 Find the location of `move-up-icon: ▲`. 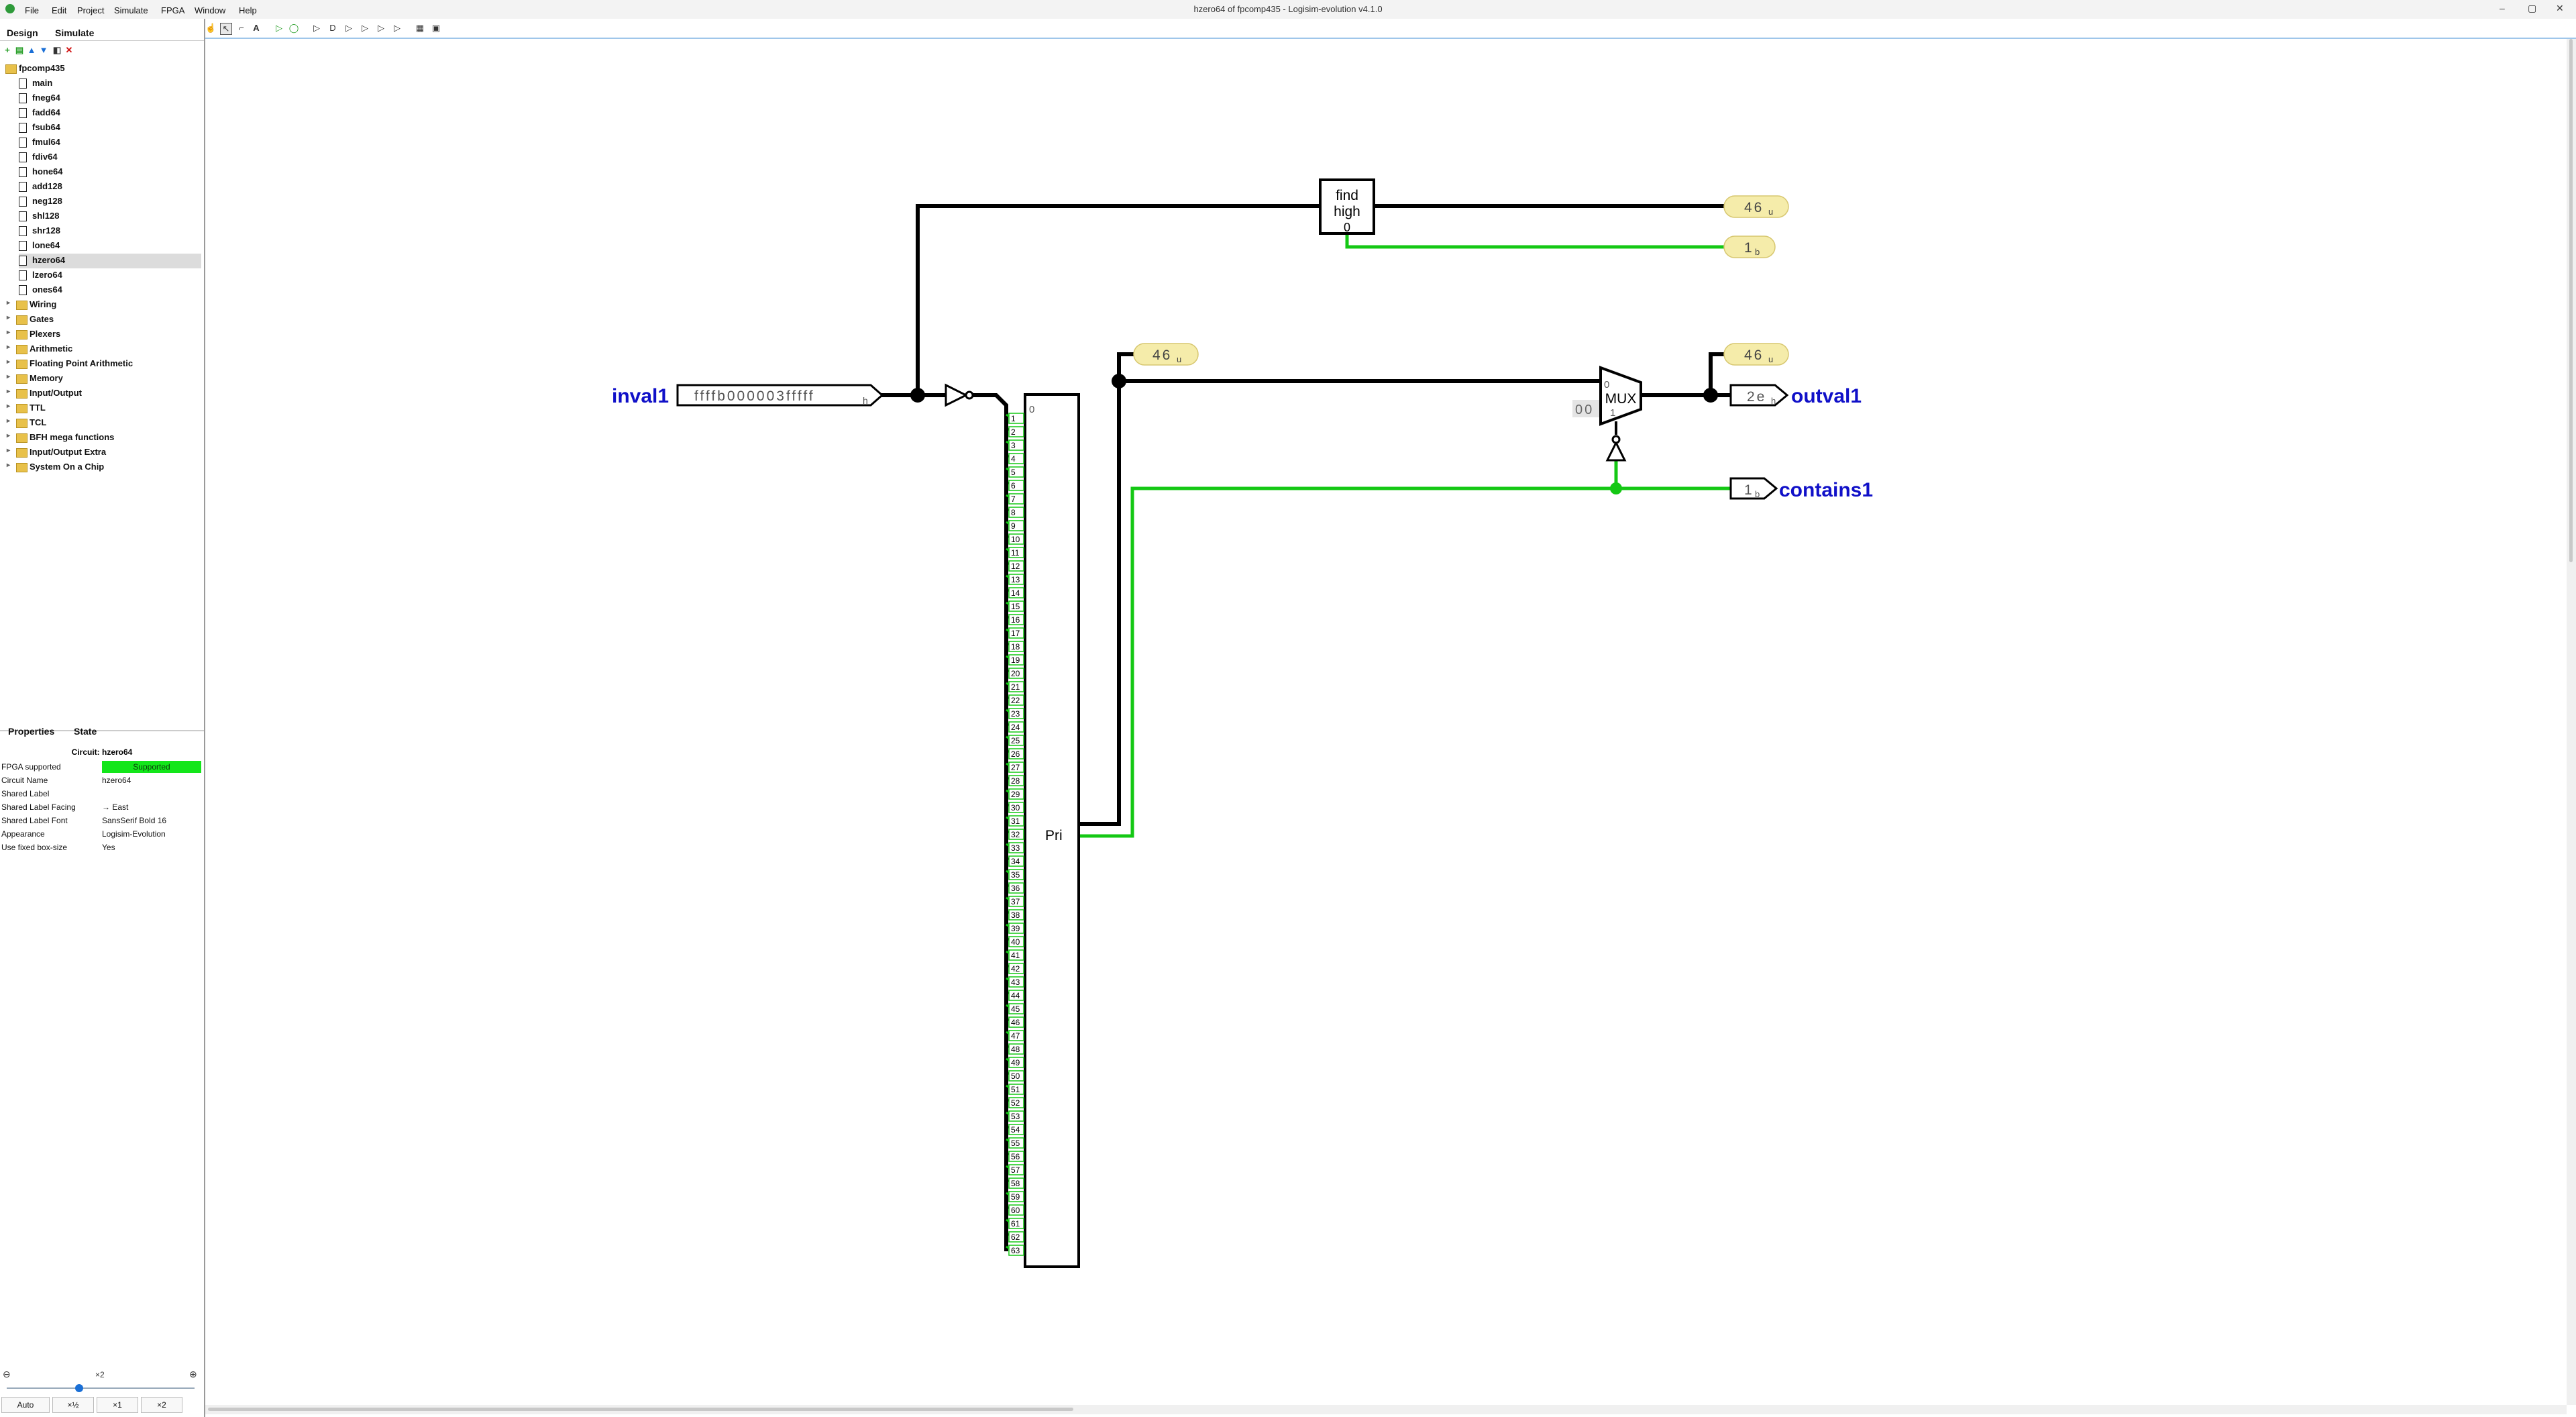

move-up-icon: ▲ is located at coordinates (31, 51).